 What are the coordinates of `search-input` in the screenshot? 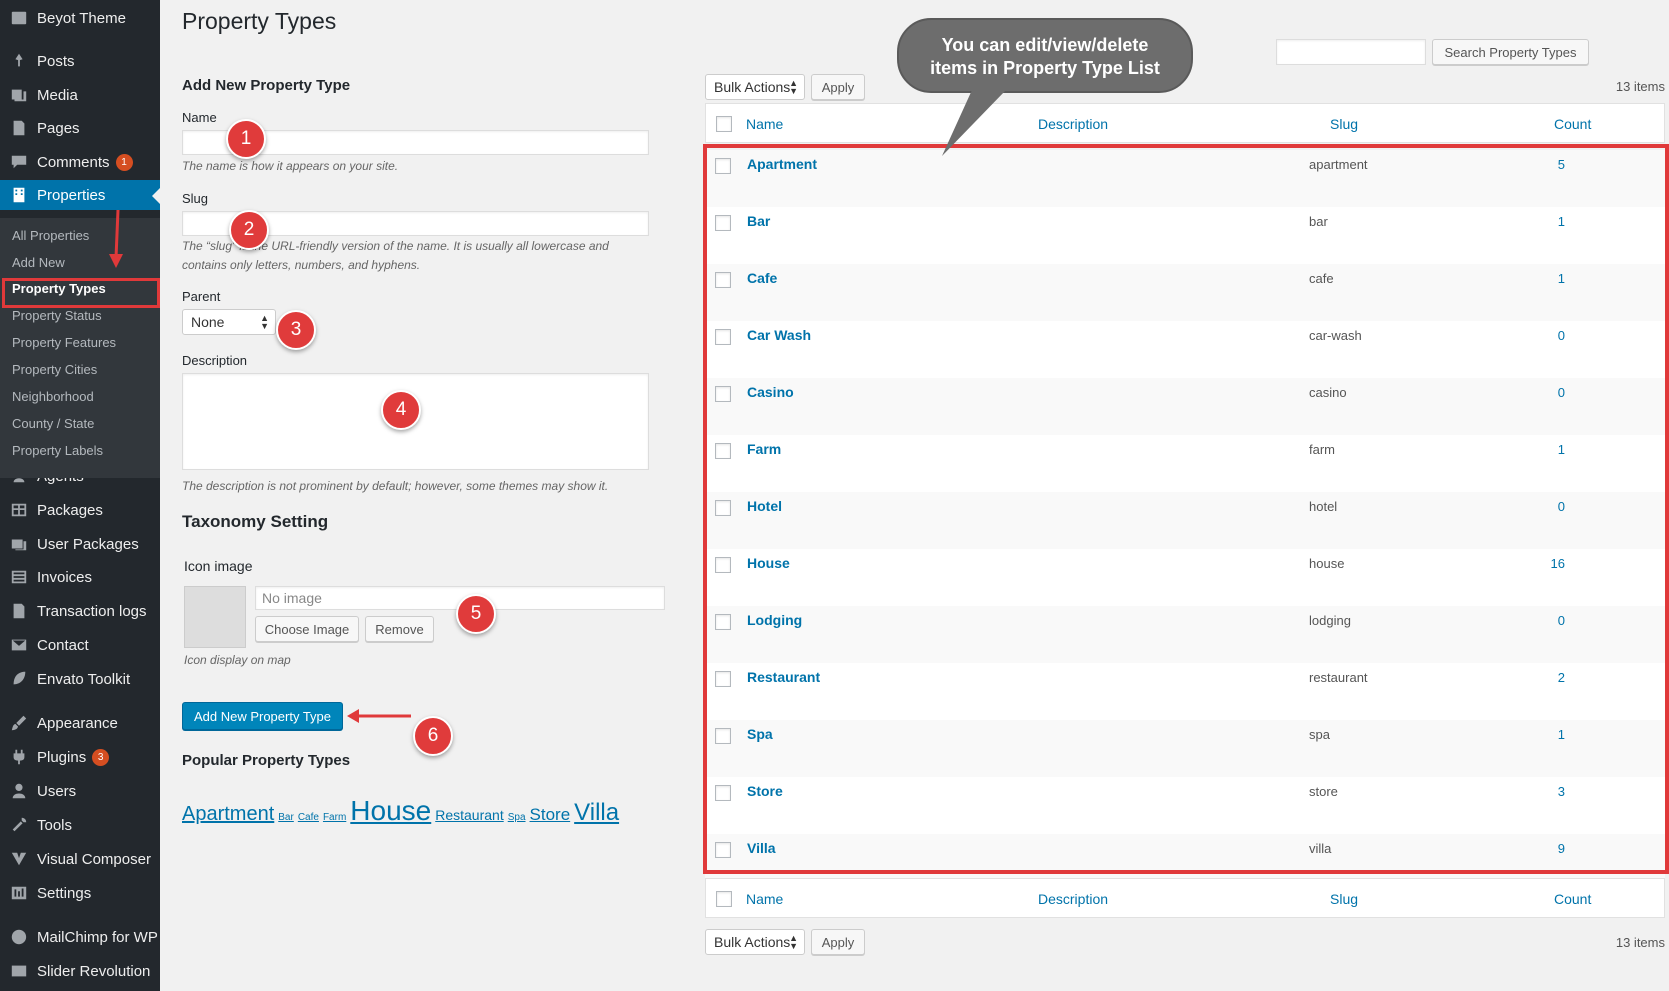 It's located at (1351, 52).